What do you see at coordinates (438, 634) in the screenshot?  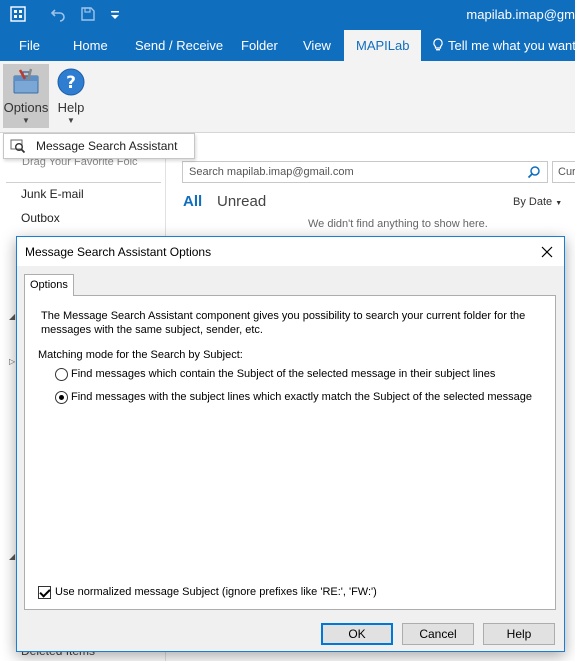 I see `cancel-button: Cancel` at bounding box center [438, 634].